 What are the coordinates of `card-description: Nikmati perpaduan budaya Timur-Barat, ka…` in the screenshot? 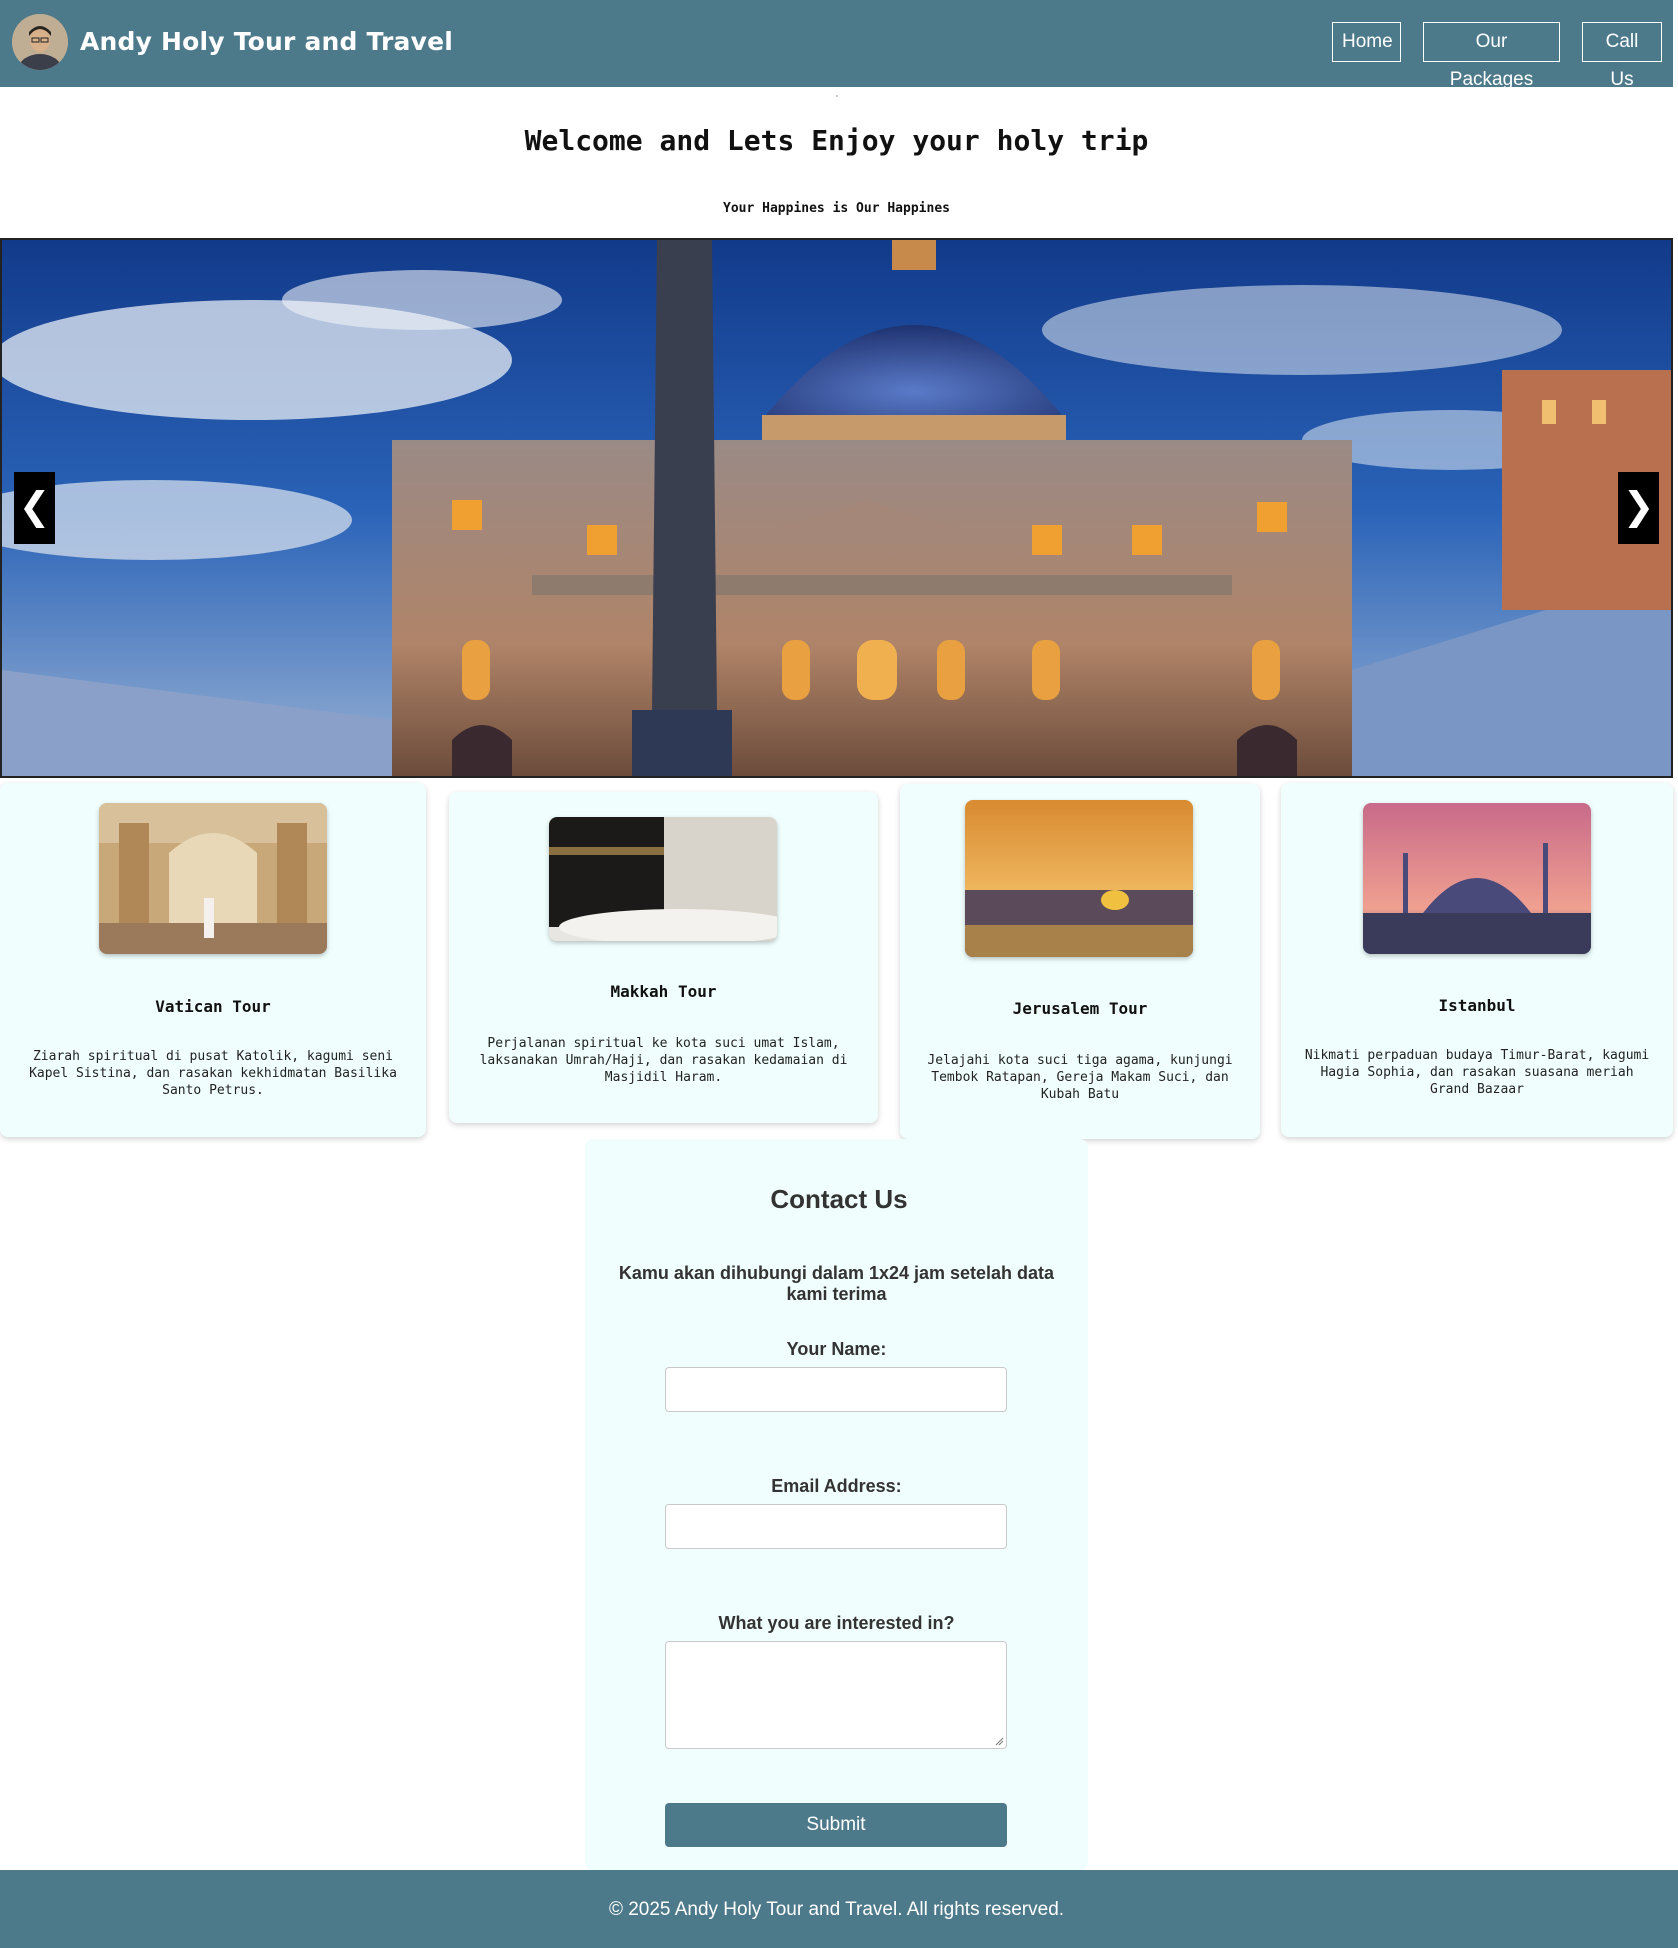 It's located at (1477, 1072).